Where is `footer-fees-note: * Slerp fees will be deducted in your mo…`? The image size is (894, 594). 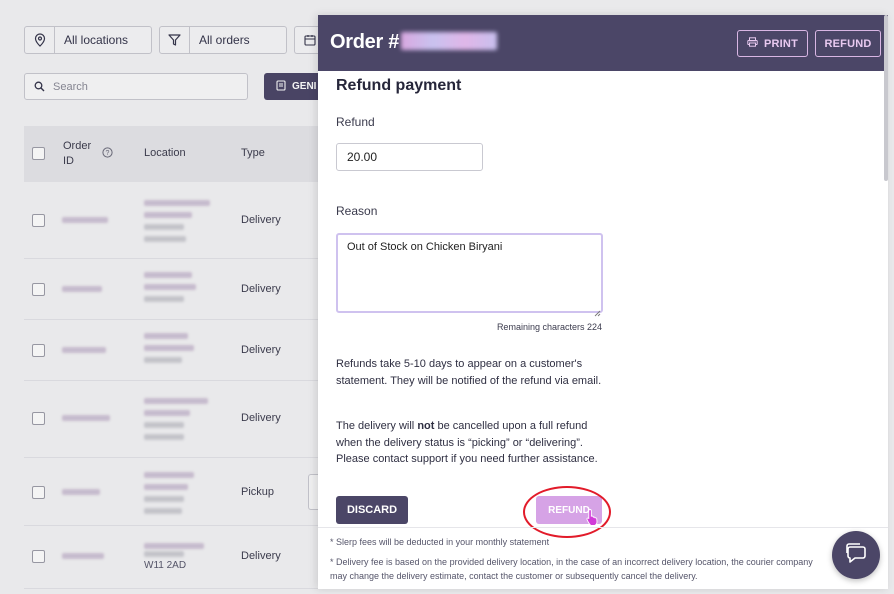 footer-fees-note: * Slerp fees will be deducted in your mo… is located at coordinates (440, 542).